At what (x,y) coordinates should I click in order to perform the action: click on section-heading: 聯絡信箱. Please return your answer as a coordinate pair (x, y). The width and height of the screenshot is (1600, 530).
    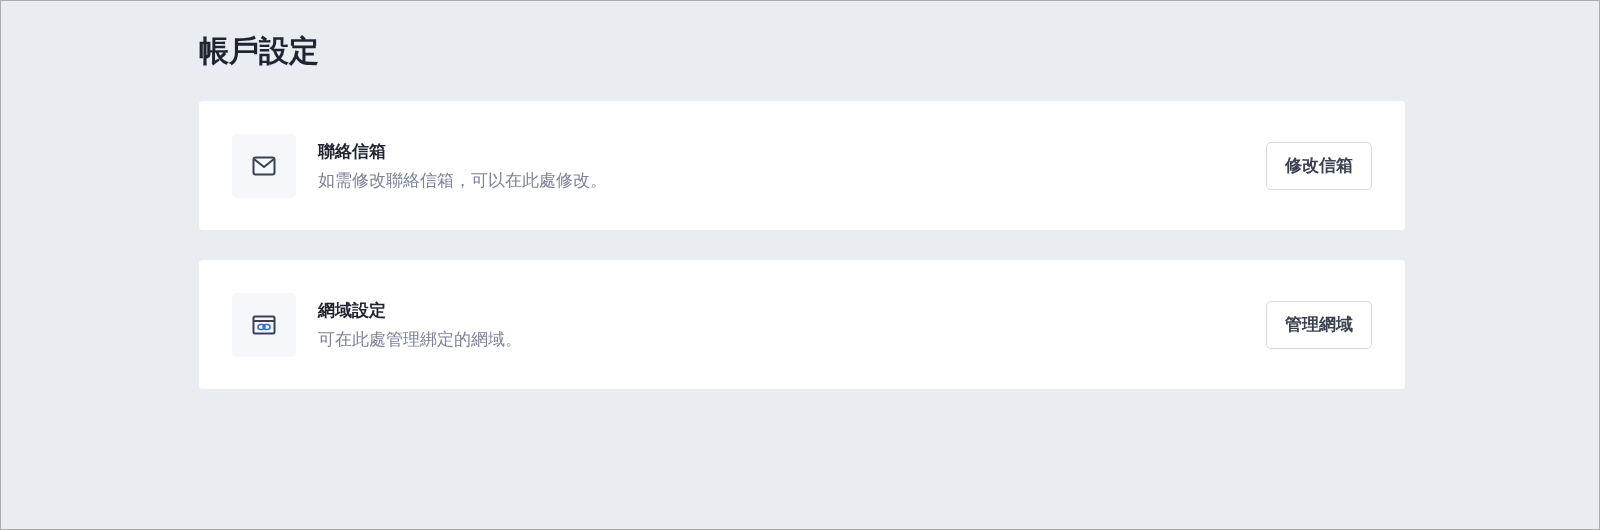
    Looking at the image, I should click on (352, 151).